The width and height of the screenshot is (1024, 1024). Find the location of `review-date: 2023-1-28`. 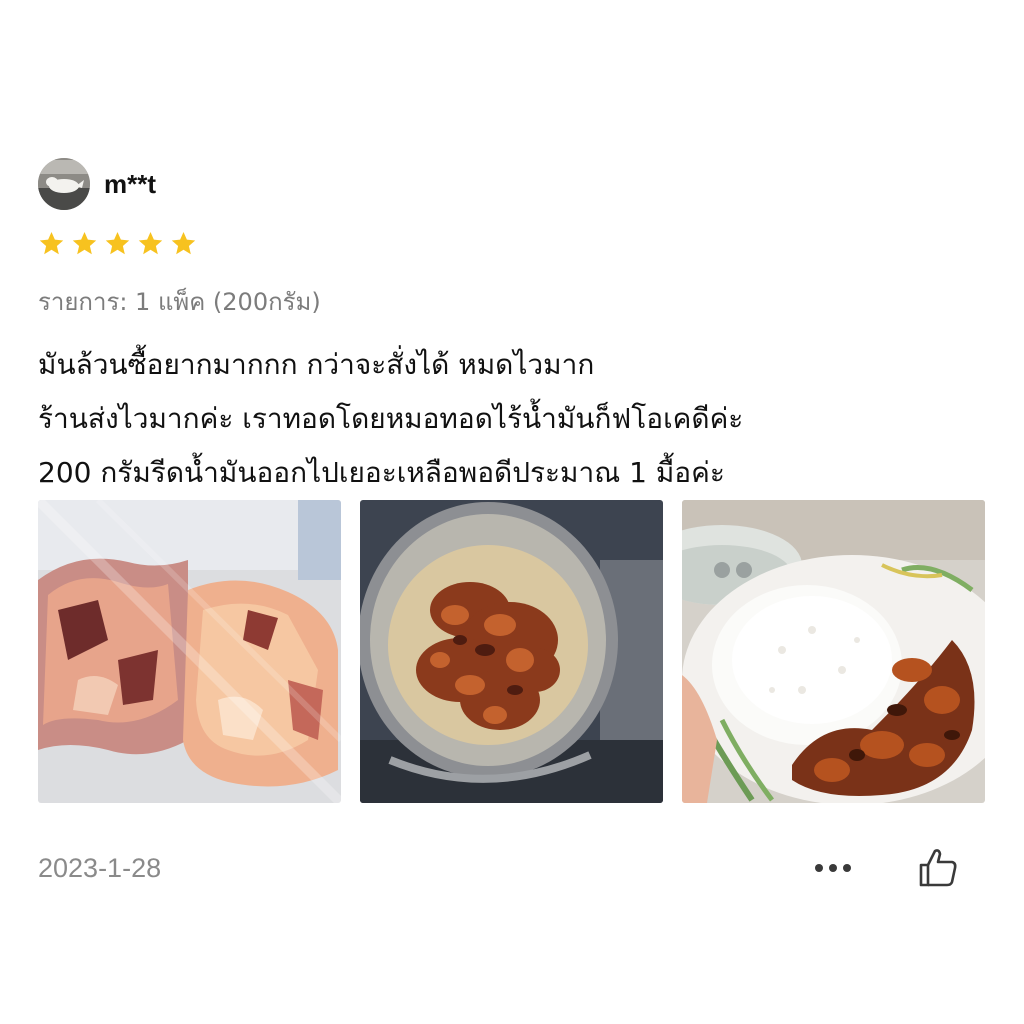

review-date: 2023-1-28 is located at coordinates (100, 868).